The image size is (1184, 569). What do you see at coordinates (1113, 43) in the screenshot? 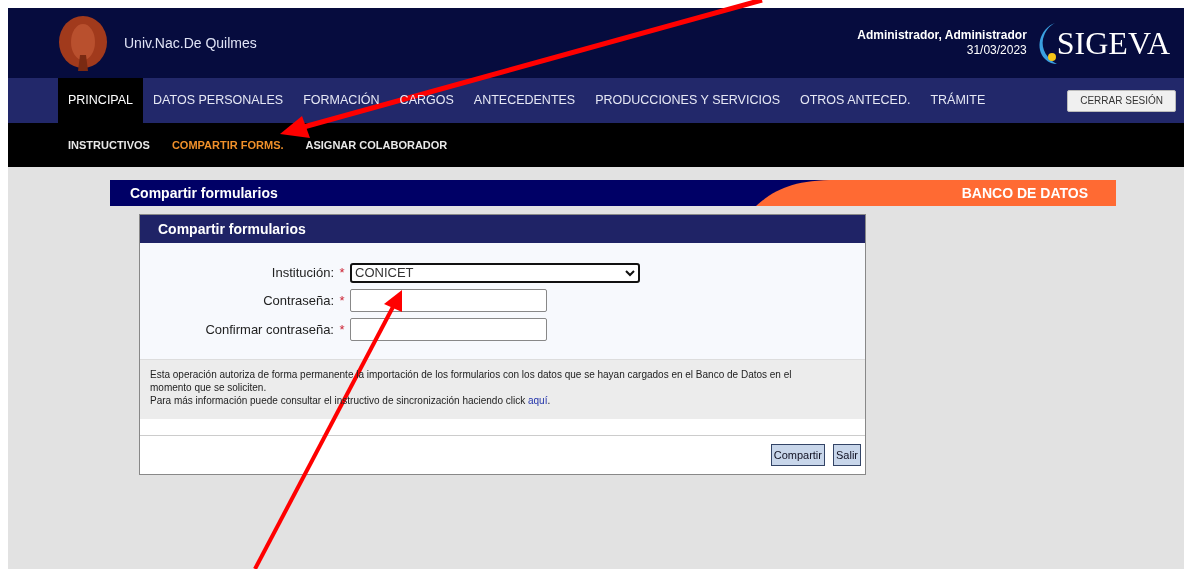
I see `brand-name: SIGEVA` at bounding box center [1113, 43].